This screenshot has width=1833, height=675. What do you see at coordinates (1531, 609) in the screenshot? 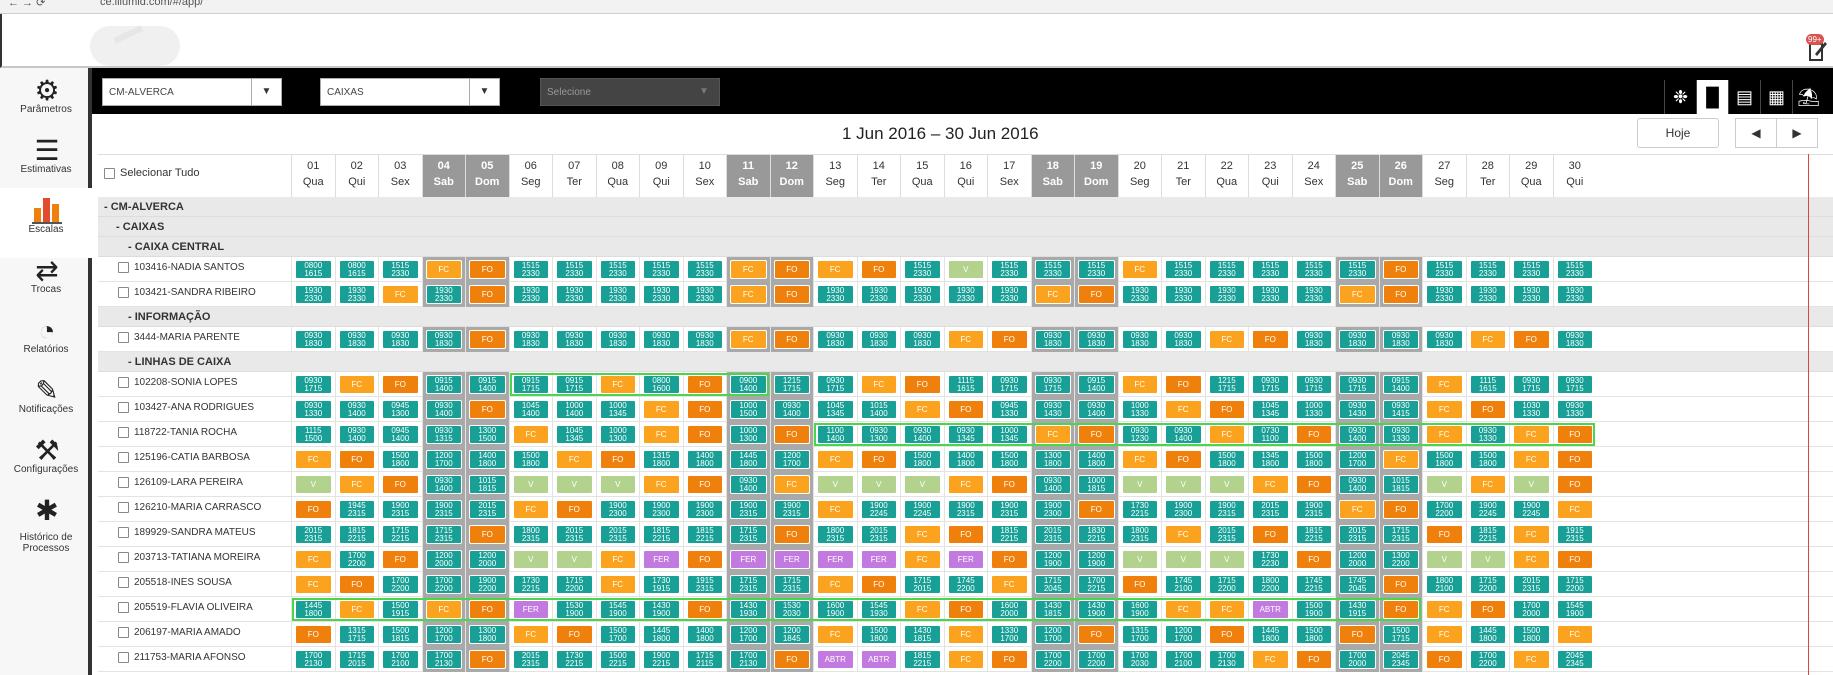
I see `shift-badge: 1700 2000` at bounding box center [1531, 609].